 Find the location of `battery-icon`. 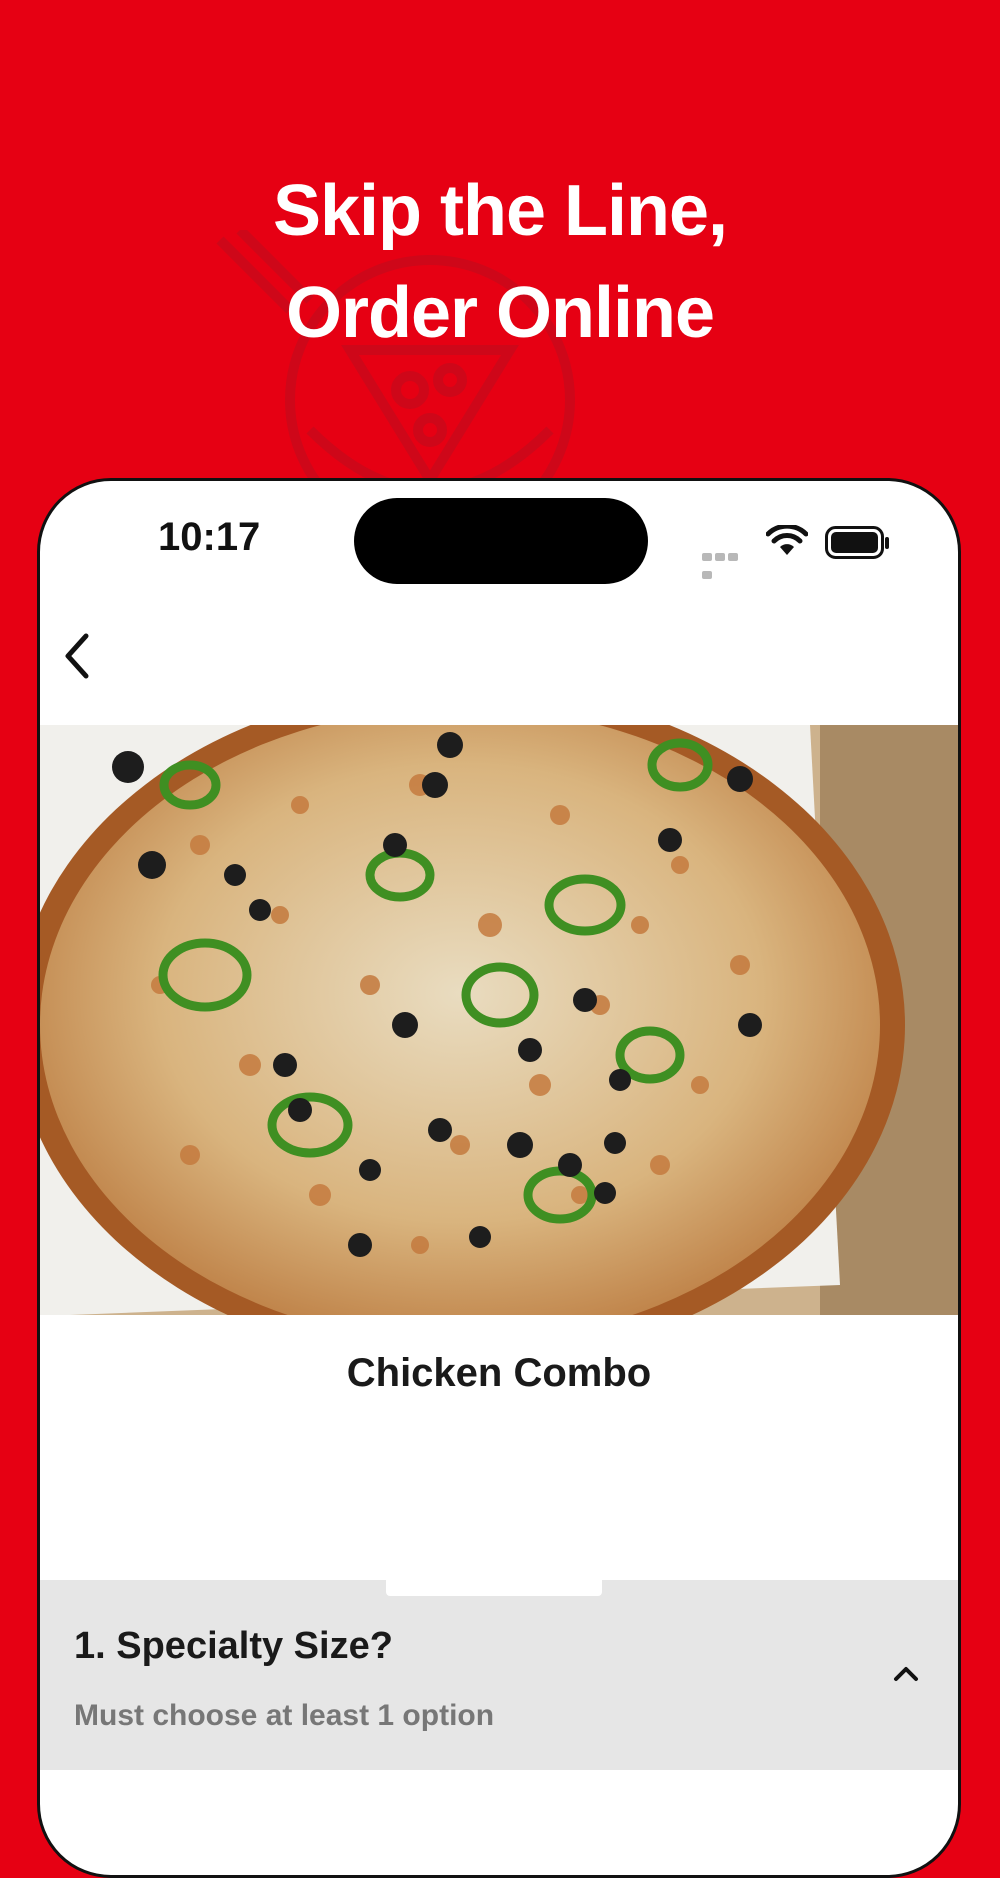

battery-icon is located at coordinates (857, 542).